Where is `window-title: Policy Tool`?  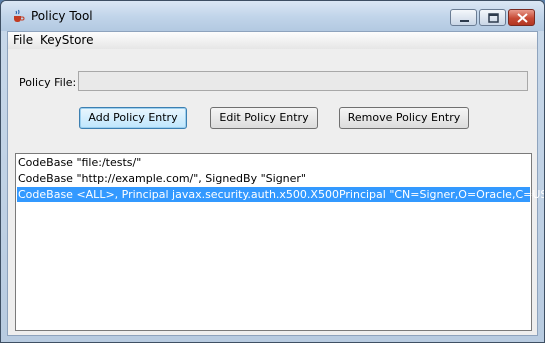
window-title: Policy Tool is located at coordinates (62, 16).